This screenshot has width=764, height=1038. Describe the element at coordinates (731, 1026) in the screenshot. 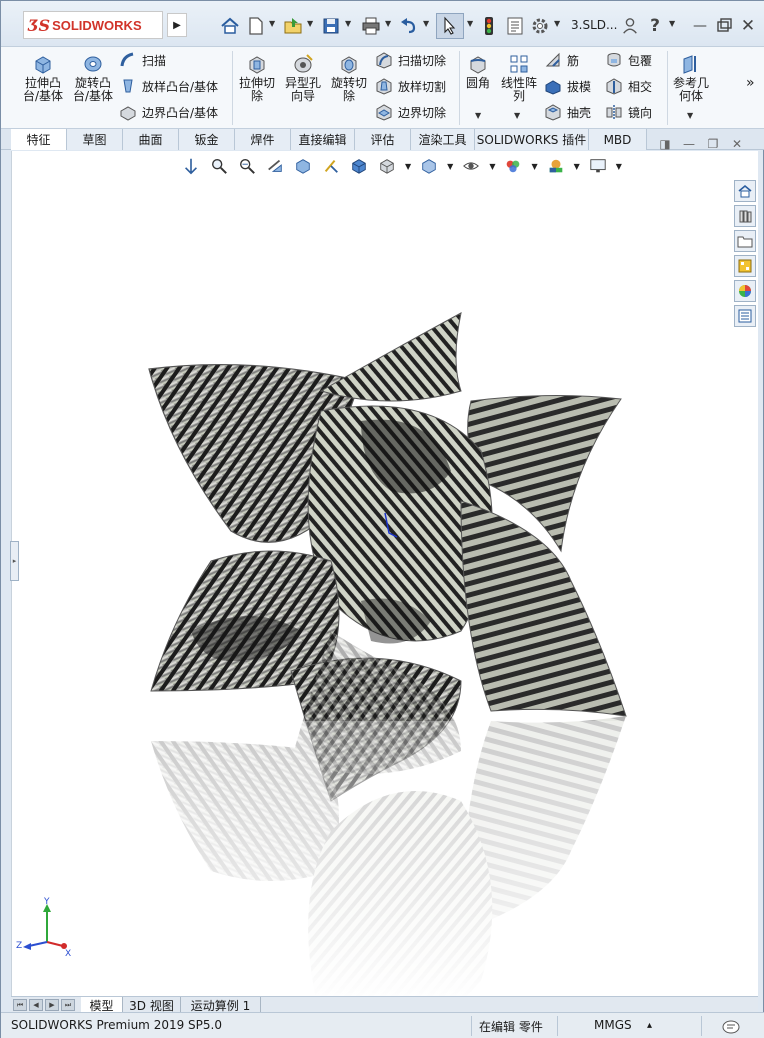

I see `quick-tips-icon` at that location.